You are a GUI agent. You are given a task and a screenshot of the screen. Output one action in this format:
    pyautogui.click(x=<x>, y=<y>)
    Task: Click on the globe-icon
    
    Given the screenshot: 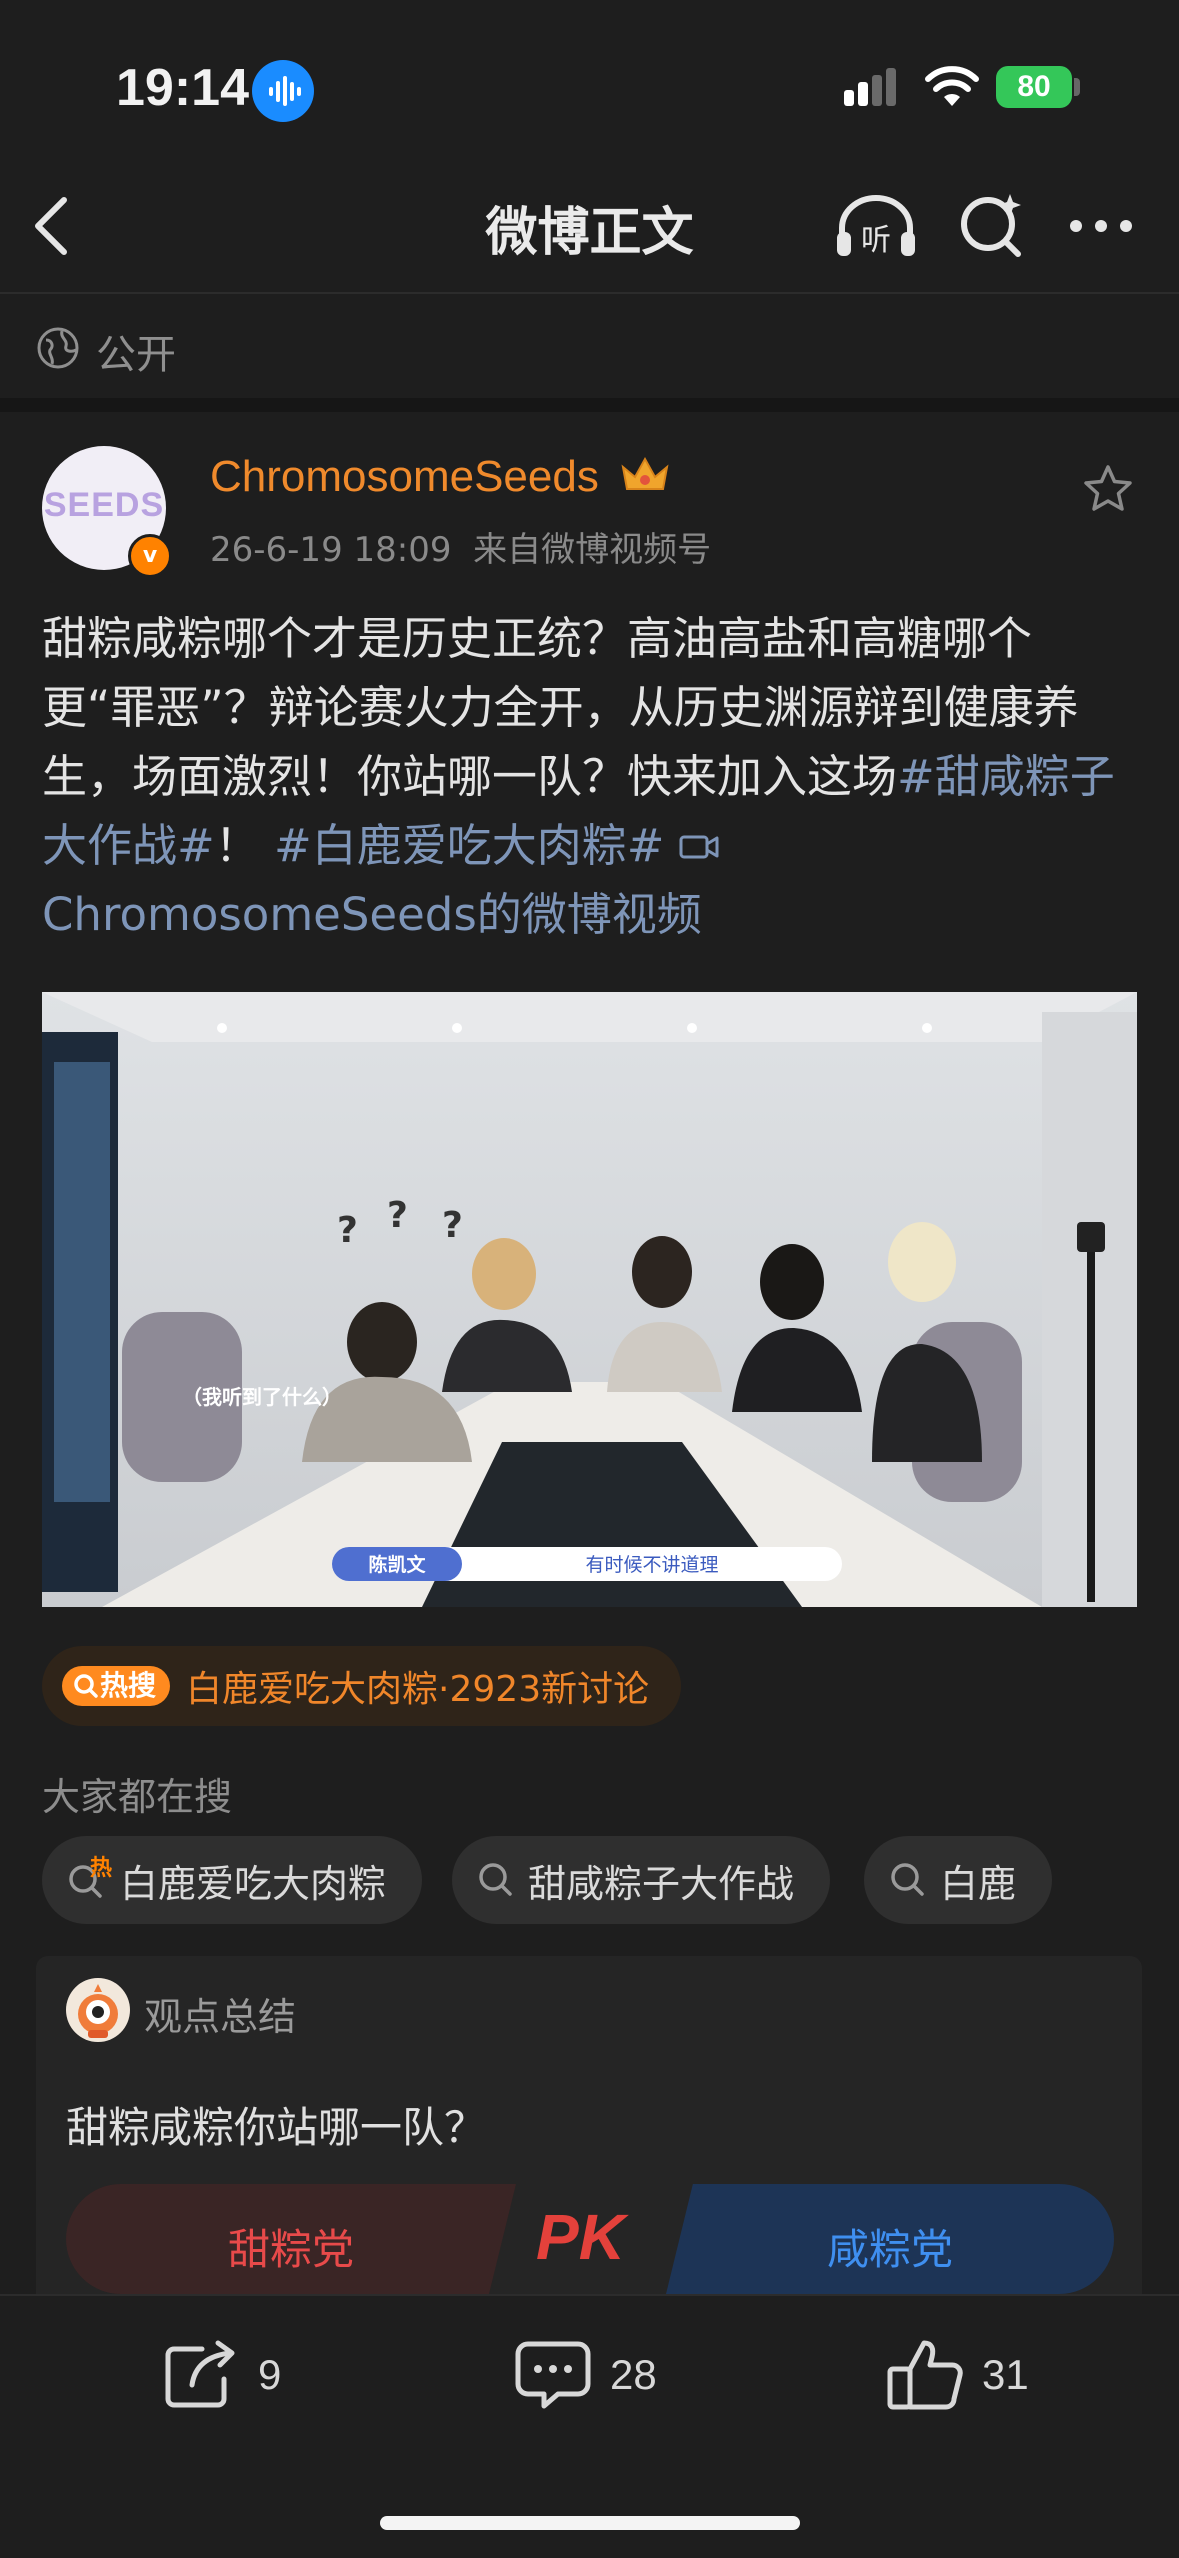 What is the action you would take?
    pyautogui.click(x=58, y=350)
    